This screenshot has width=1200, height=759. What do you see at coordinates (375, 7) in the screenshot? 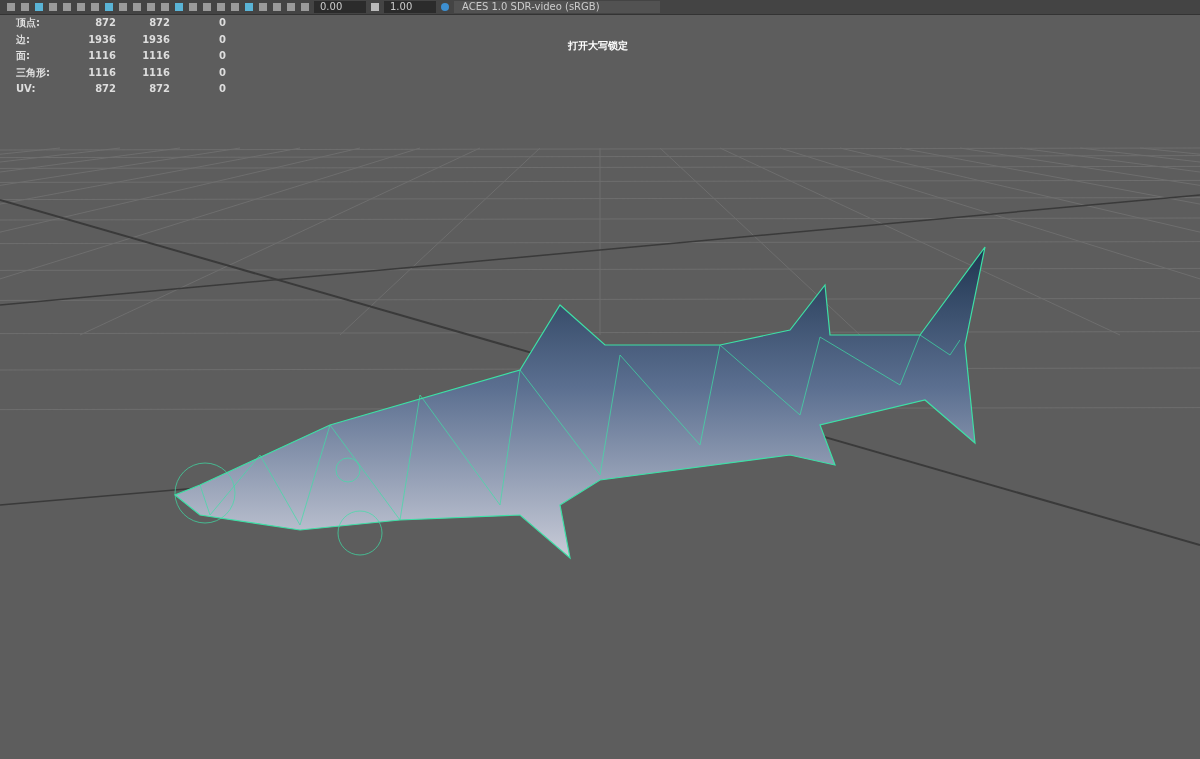
I see `gamma-icon` at bounding box center [375, 7].